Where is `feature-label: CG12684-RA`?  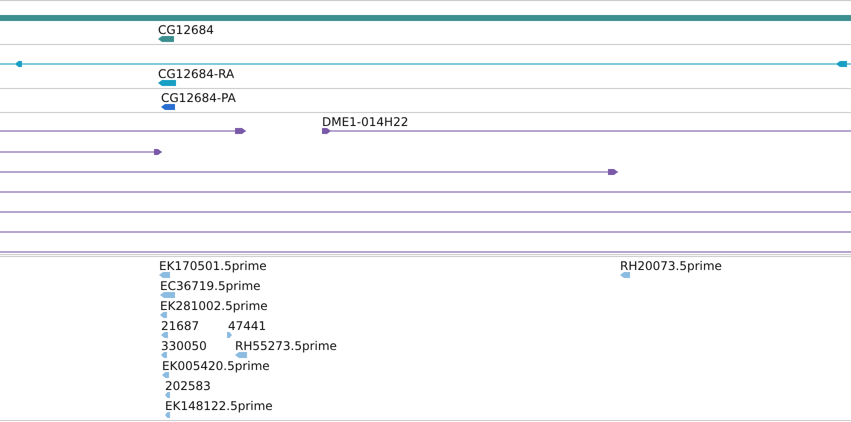
feature-label: CG12684-RA is located at coordinates (196, 74).